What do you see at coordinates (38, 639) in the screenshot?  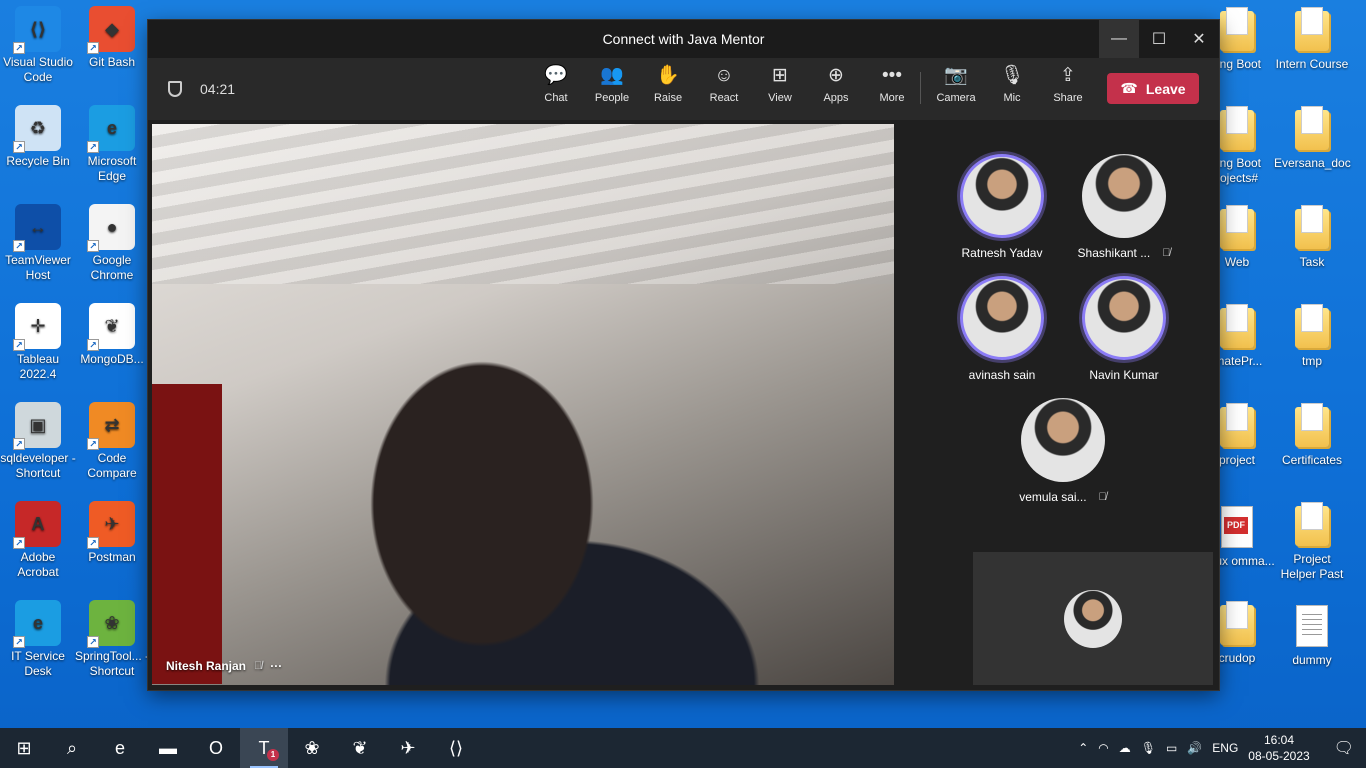 I see `desktop-shortcut: e ↗ IT Service Desk` at bounding box center [38, 639].